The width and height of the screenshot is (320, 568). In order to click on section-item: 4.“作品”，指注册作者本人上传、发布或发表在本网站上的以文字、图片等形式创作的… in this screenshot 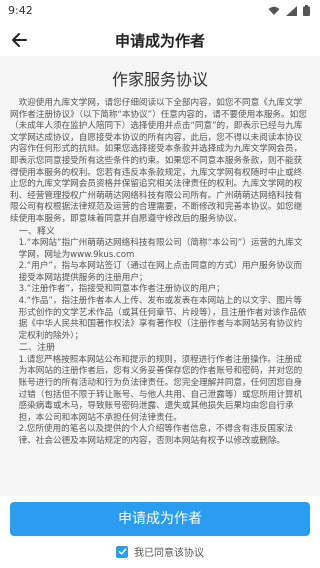, I will do `click(162, 318)`.